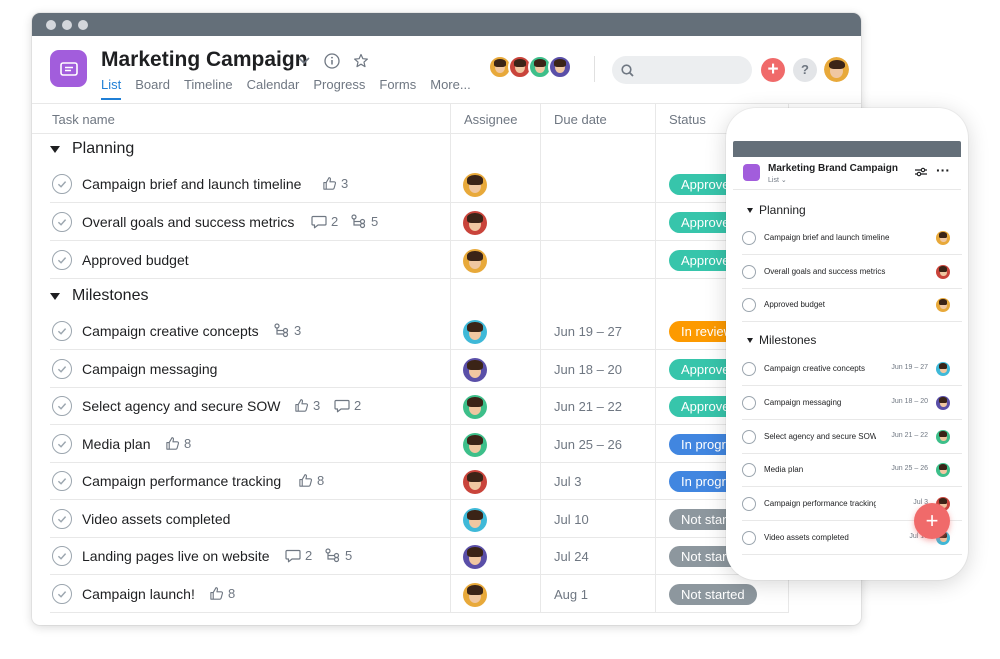  Describe the element at coordinates (138, 594) in the screenshot. I see `task-name: Campaign launch!` at that location.